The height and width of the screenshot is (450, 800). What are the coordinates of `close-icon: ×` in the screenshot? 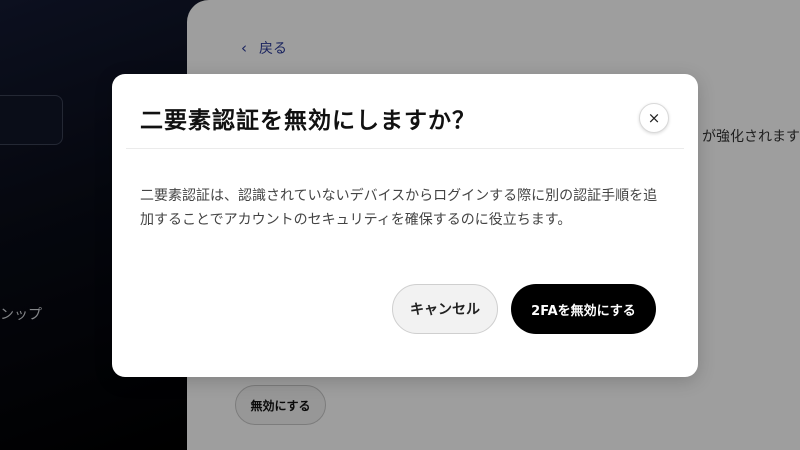 It's located at (654, 118).